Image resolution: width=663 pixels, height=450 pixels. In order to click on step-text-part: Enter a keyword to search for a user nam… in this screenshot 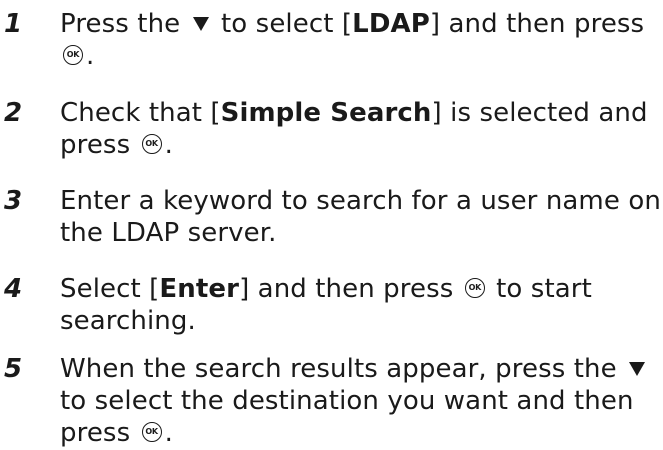, I will do `click(360, 217)`.